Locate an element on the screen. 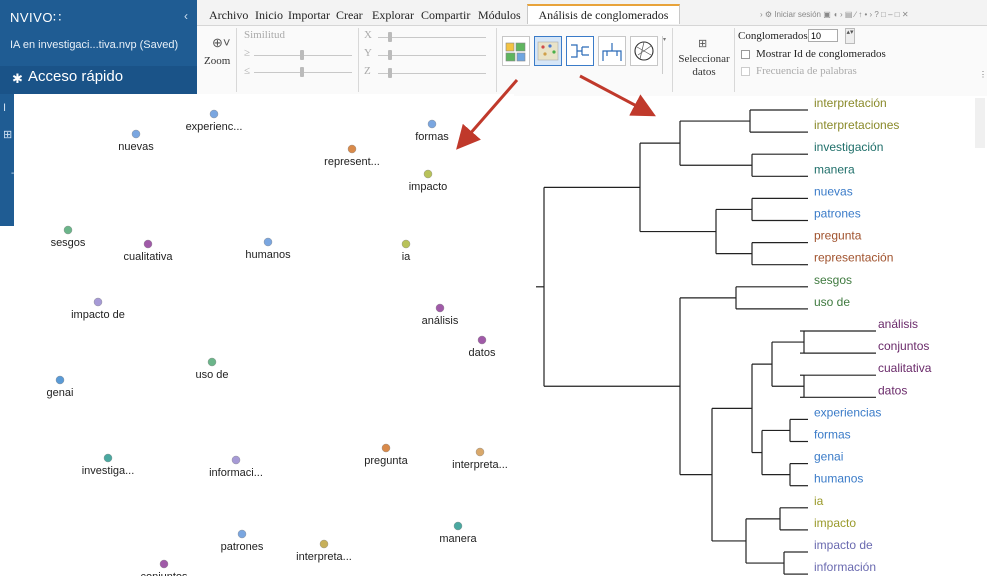 Image resolution: width=987 pixels, height=576 pixels. dendrogram-leaf-label: impacto is located at coordinates (835, 523).